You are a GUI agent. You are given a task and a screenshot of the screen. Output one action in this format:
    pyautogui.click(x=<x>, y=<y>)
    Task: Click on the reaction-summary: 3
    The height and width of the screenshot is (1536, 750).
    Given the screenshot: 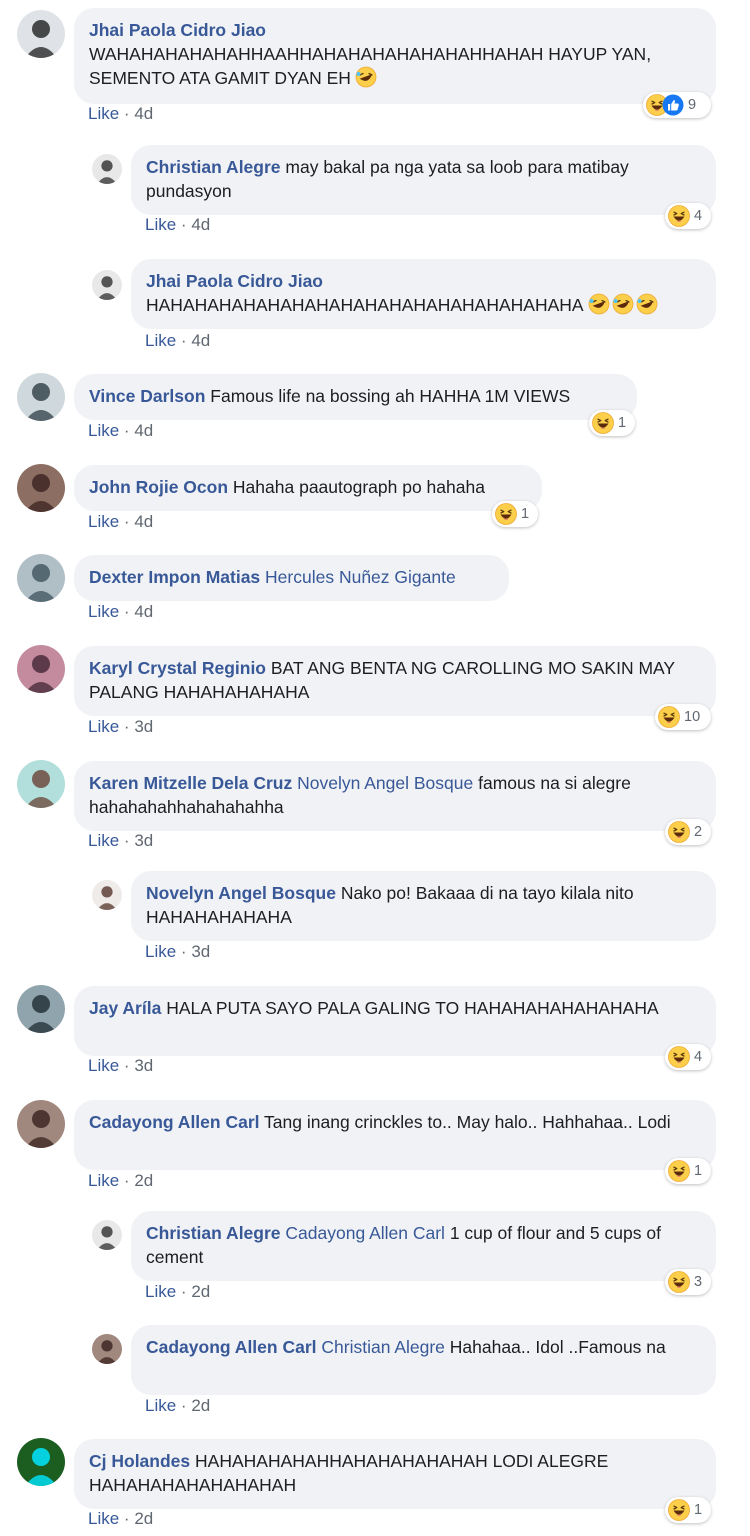 What is the action you would take?
    pyautogui.click(x=688, y=1282)
    